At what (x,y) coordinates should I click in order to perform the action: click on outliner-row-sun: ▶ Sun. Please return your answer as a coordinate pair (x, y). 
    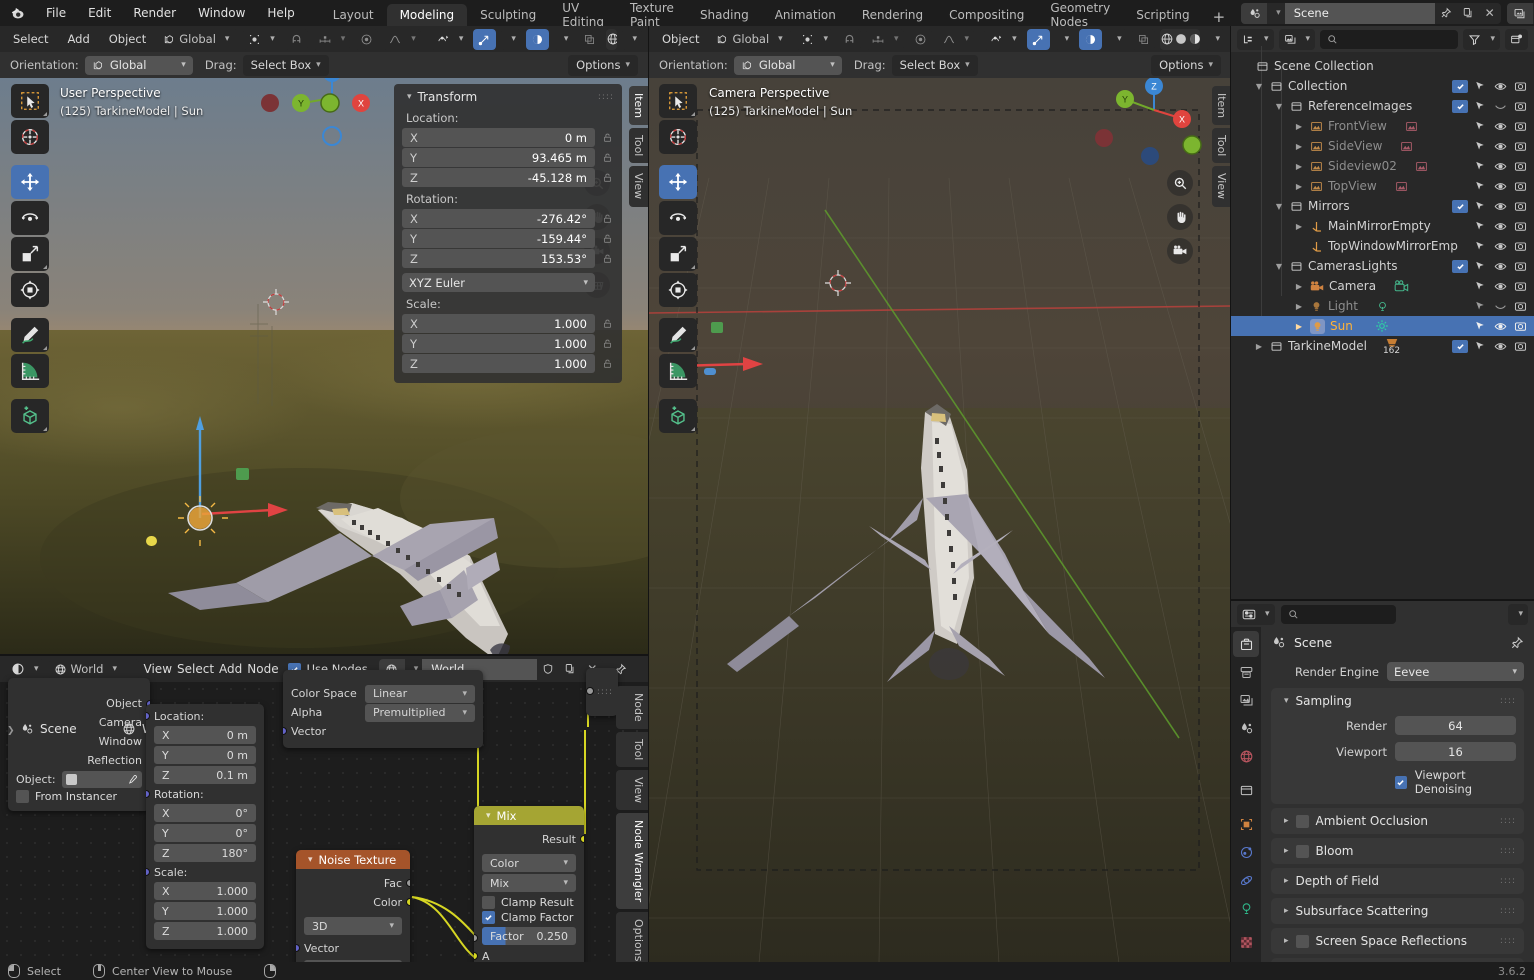
    Looking at the image, I should click on (1382, 326).